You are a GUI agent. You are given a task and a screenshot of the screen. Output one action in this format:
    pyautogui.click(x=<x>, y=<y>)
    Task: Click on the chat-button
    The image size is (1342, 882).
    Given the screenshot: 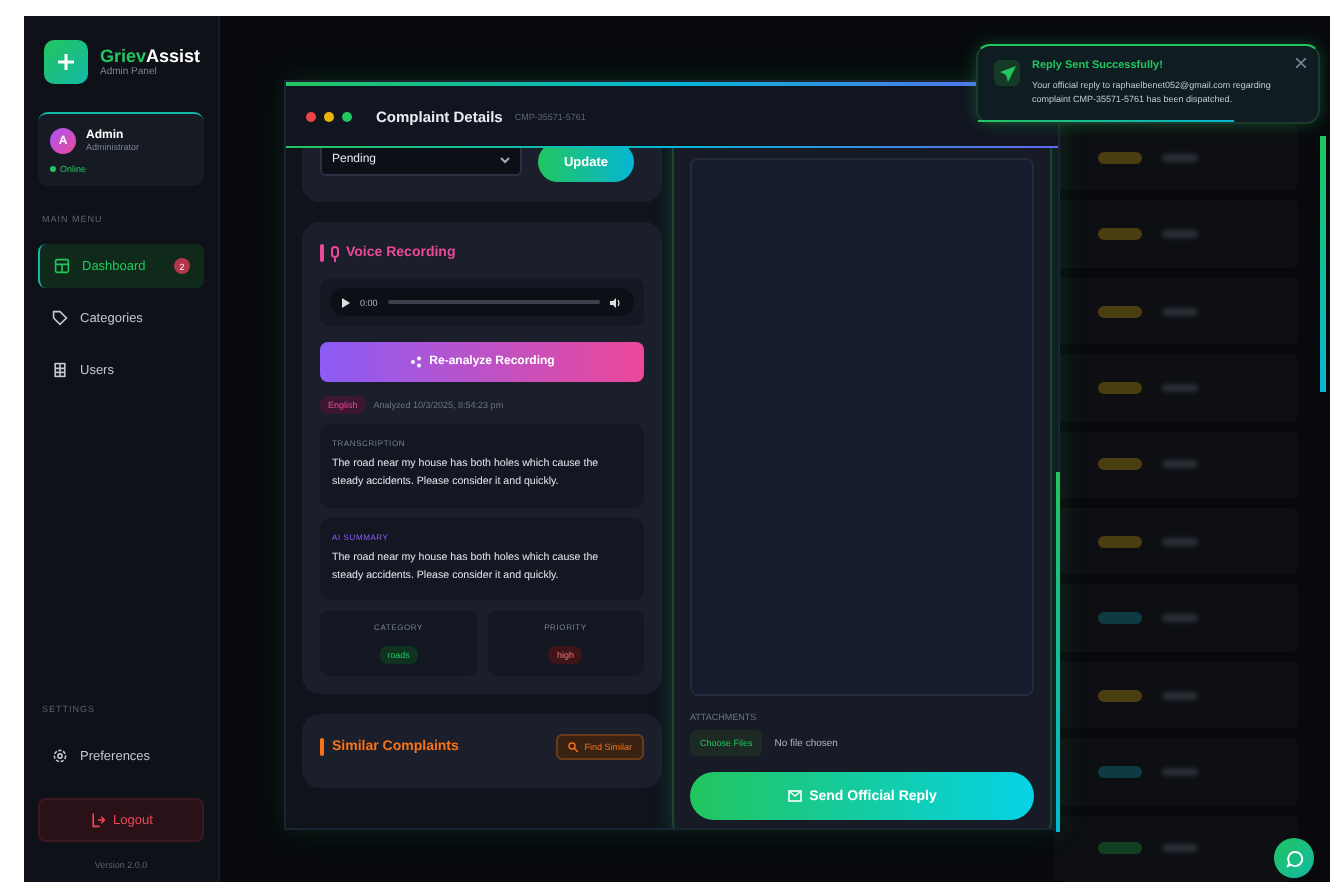 What is the action you would take?
    pyautogui.click(x=1294, y=858)
    